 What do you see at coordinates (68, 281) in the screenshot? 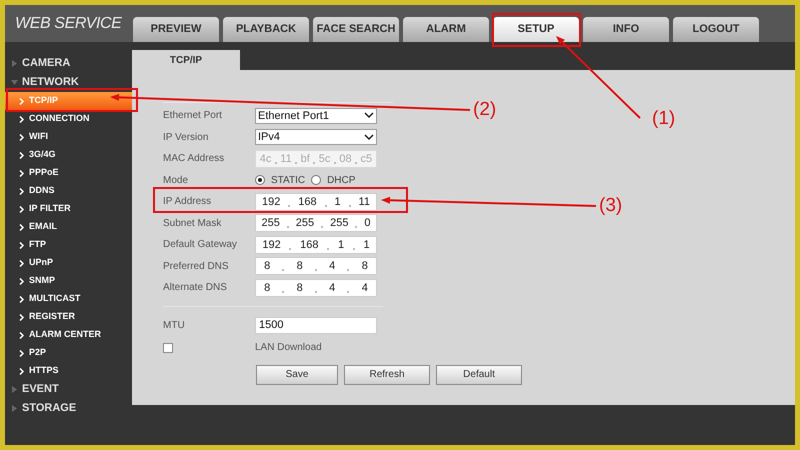
I see `sidebar-item: SNMP` at bounding box center [68, 281].